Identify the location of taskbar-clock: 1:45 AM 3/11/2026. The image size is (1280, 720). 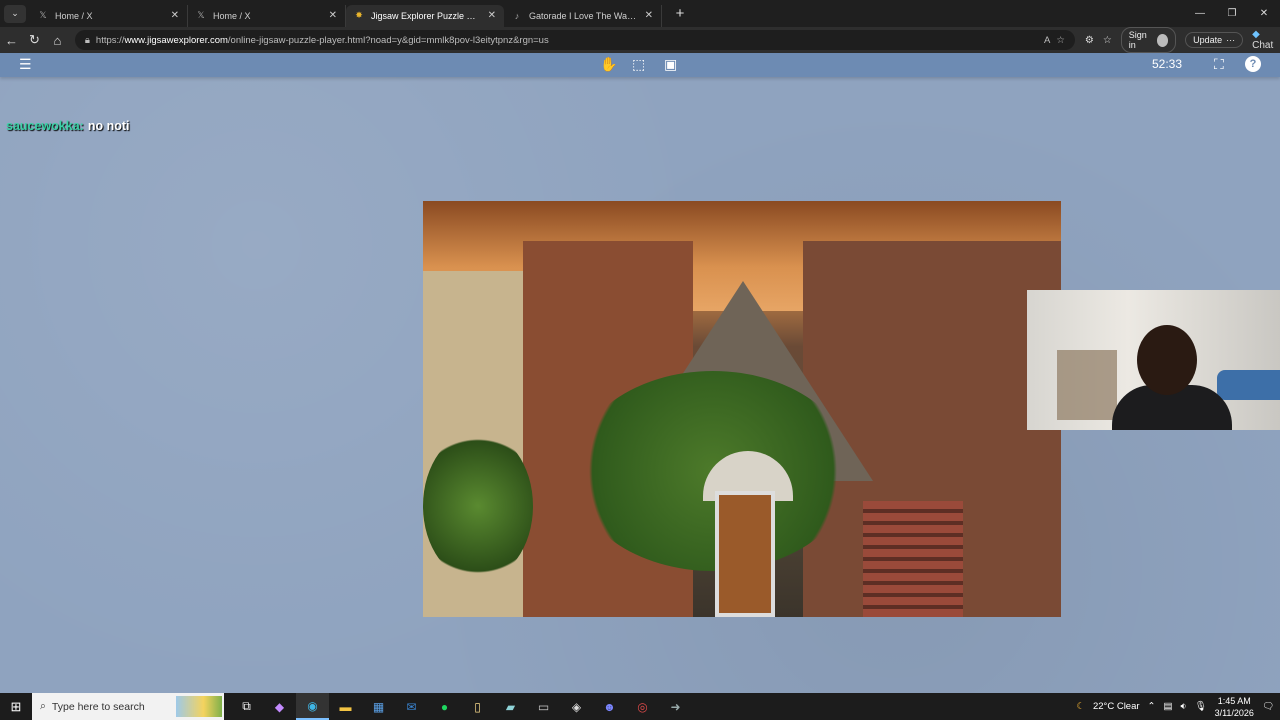
(1234, 707).